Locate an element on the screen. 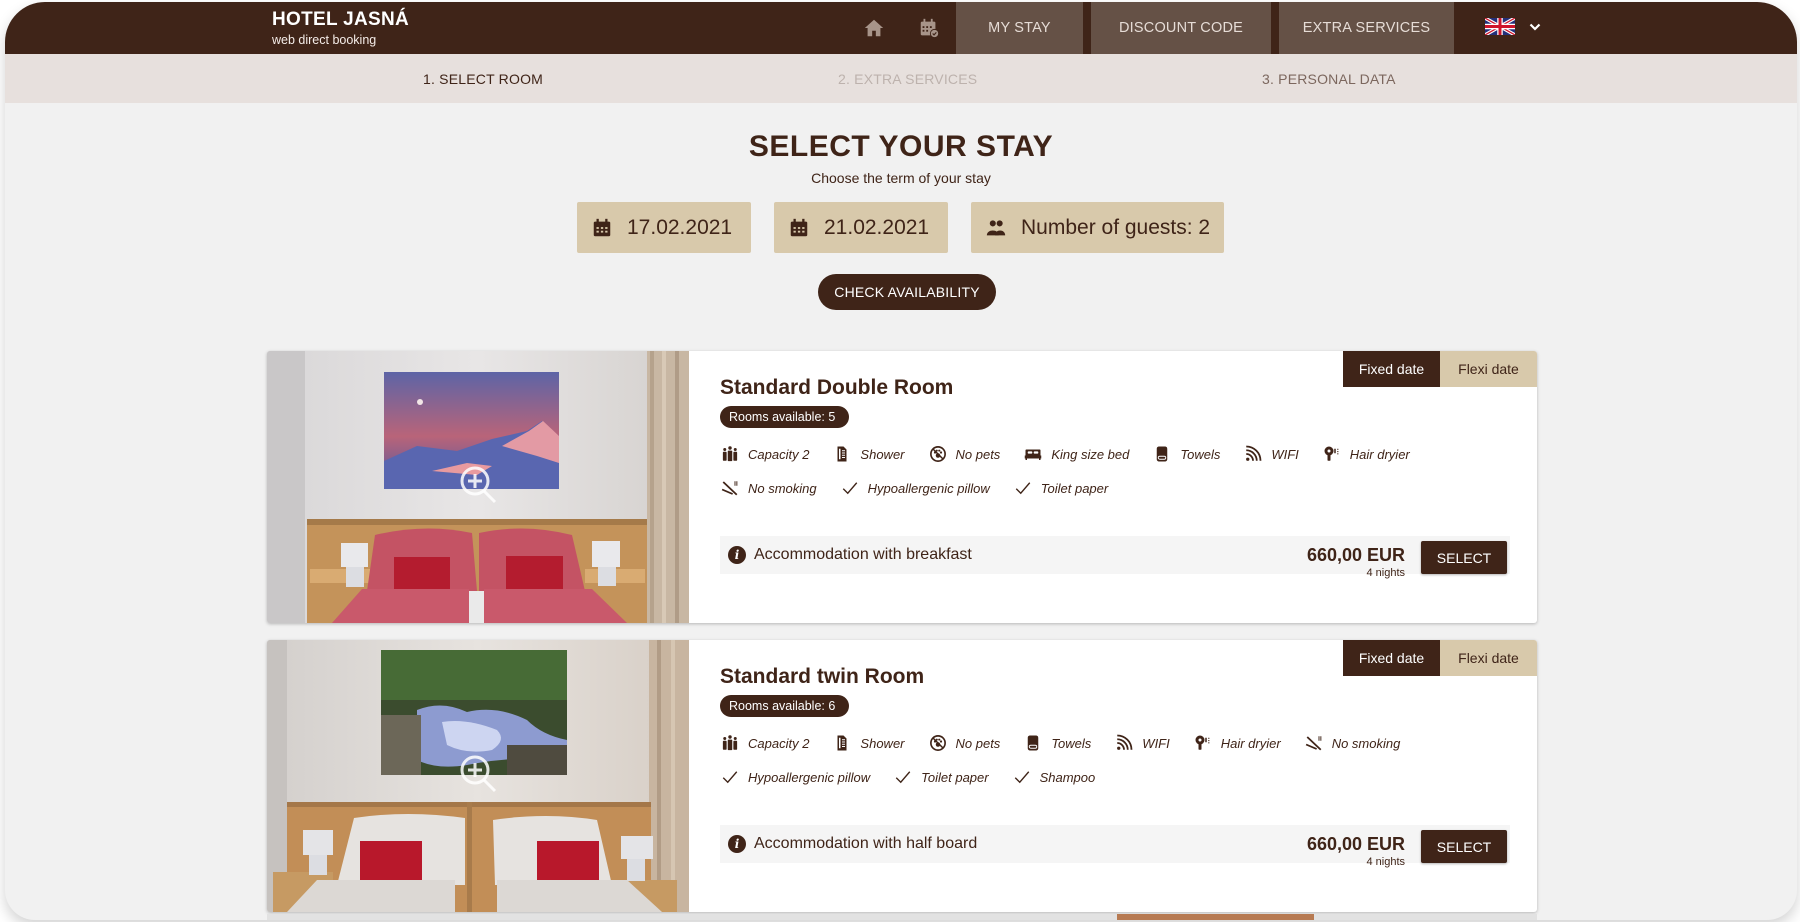 Image resolution: width=1800 pixels, height=922 pixels. nav-extra-services-label: EXTRA SERVICES is located at coordinates (1366, 28).